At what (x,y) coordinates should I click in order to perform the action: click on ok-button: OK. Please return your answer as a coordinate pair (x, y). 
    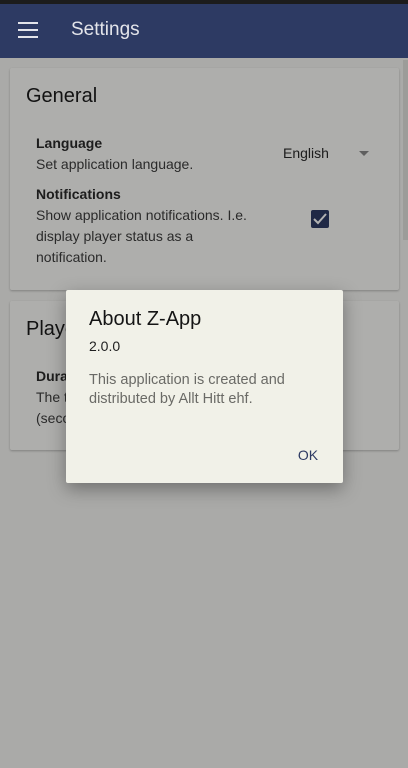
    Looking at the image, I should click on (308, 455).